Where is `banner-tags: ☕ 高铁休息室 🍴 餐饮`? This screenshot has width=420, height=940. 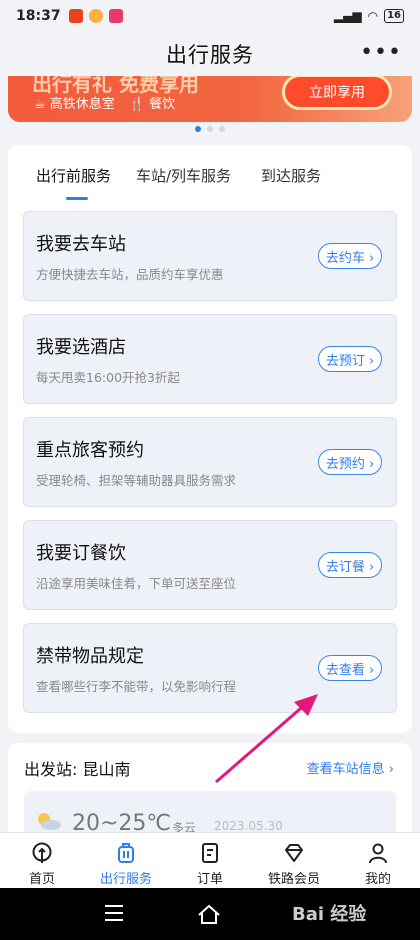
banner-tags: ☕ 高铁休息室 🍴 餐饮 is located at coordinates (104, 102).